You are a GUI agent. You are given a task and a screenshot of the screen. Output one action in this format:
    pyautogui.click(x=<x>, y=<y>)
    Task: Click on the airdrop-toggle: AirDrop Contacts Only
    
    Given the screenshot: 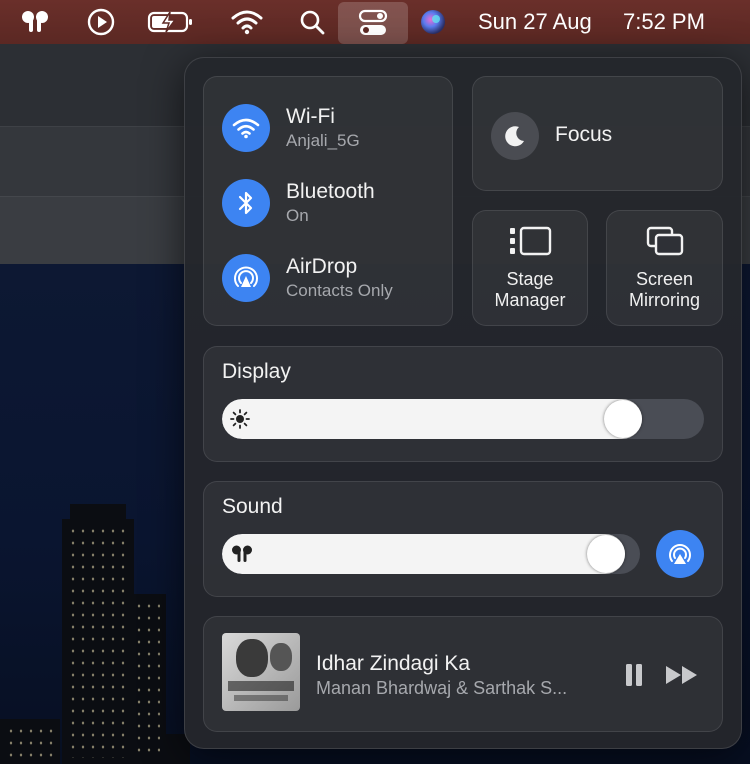 What is the action you would take?
    pyautogui.click(x=307, y=278)
    